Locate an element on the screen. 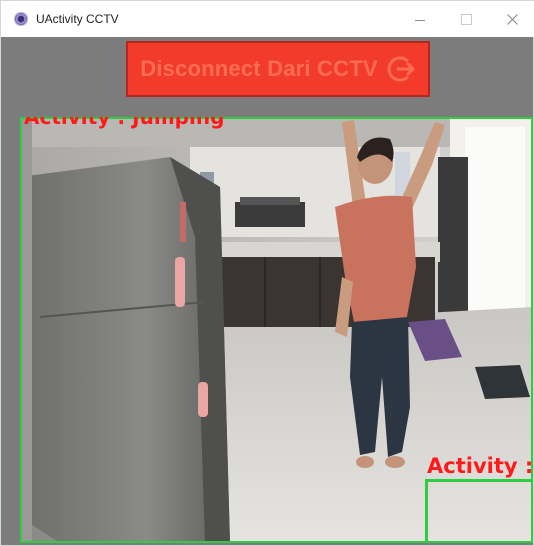  activity-label-bottom: Activity : is located at coordinates (480, 466).